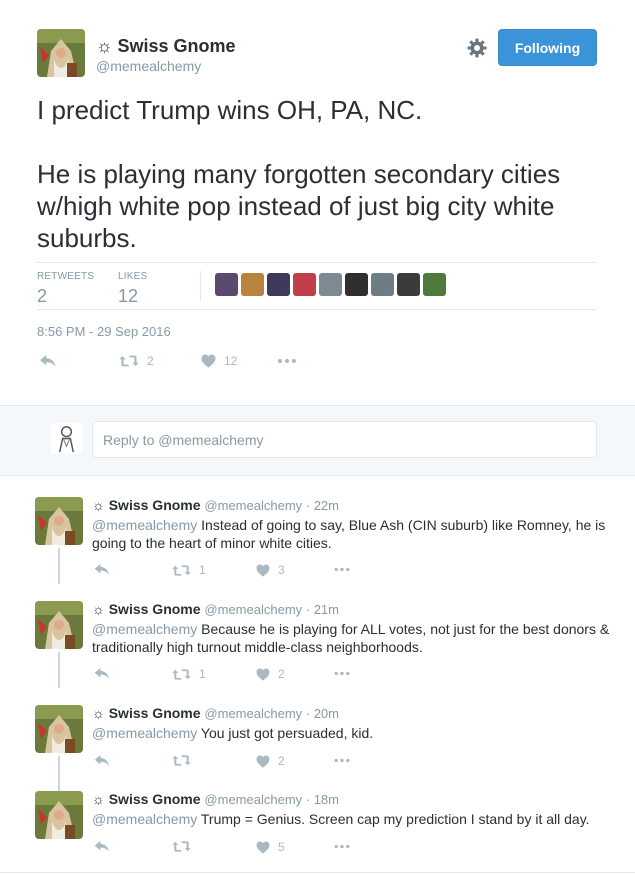 This screenshot has height=878, width=635. What do you see at coordinates (317, 286) in the screenshot?
I see `tweet-stats: RETWEETS 2 LIKES 12` at bounding box center [317, 286].